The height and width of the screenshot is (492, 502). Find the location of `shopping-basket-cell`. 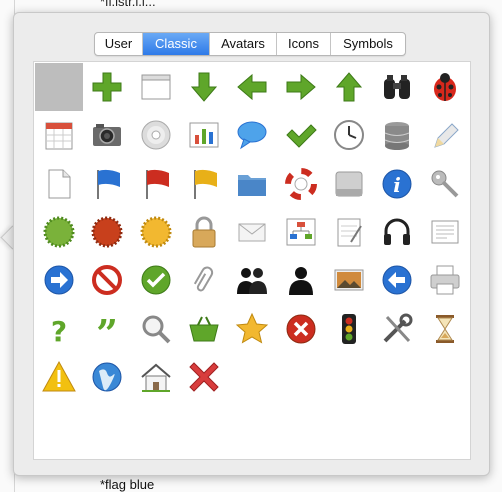

shopping-basket-cell is located at coordinates (204, 329).